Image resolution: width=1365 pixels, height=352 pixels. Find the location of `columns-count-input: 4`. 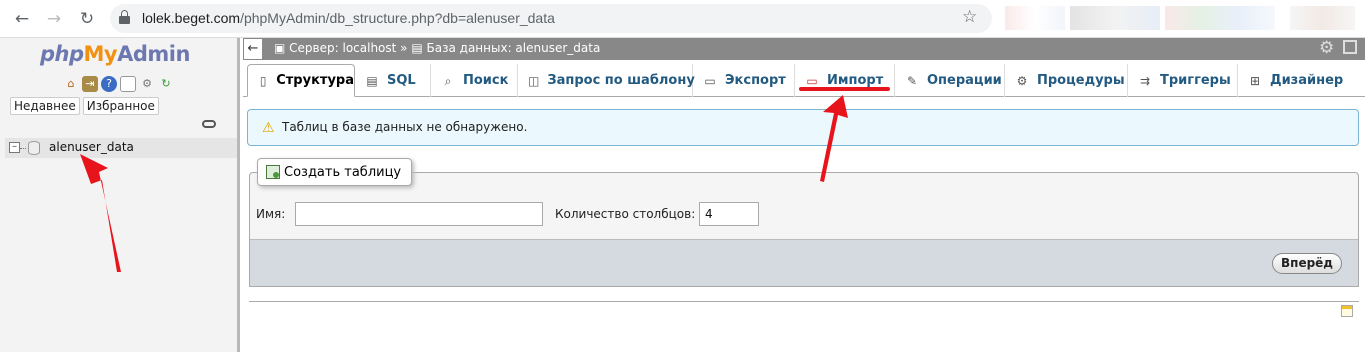

columns-count-input: 4 is located at coordinates (729, 214).